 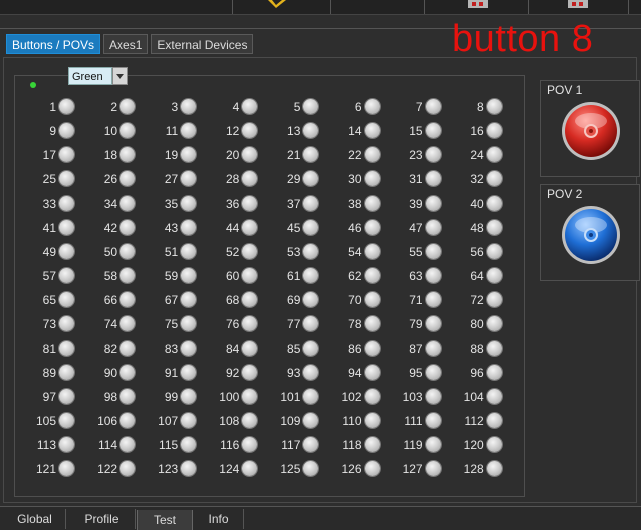 What do you see at coordinates (168, 420) in the screenshot?
I see `button-number-label: 107` at bounding box center [168, 420].